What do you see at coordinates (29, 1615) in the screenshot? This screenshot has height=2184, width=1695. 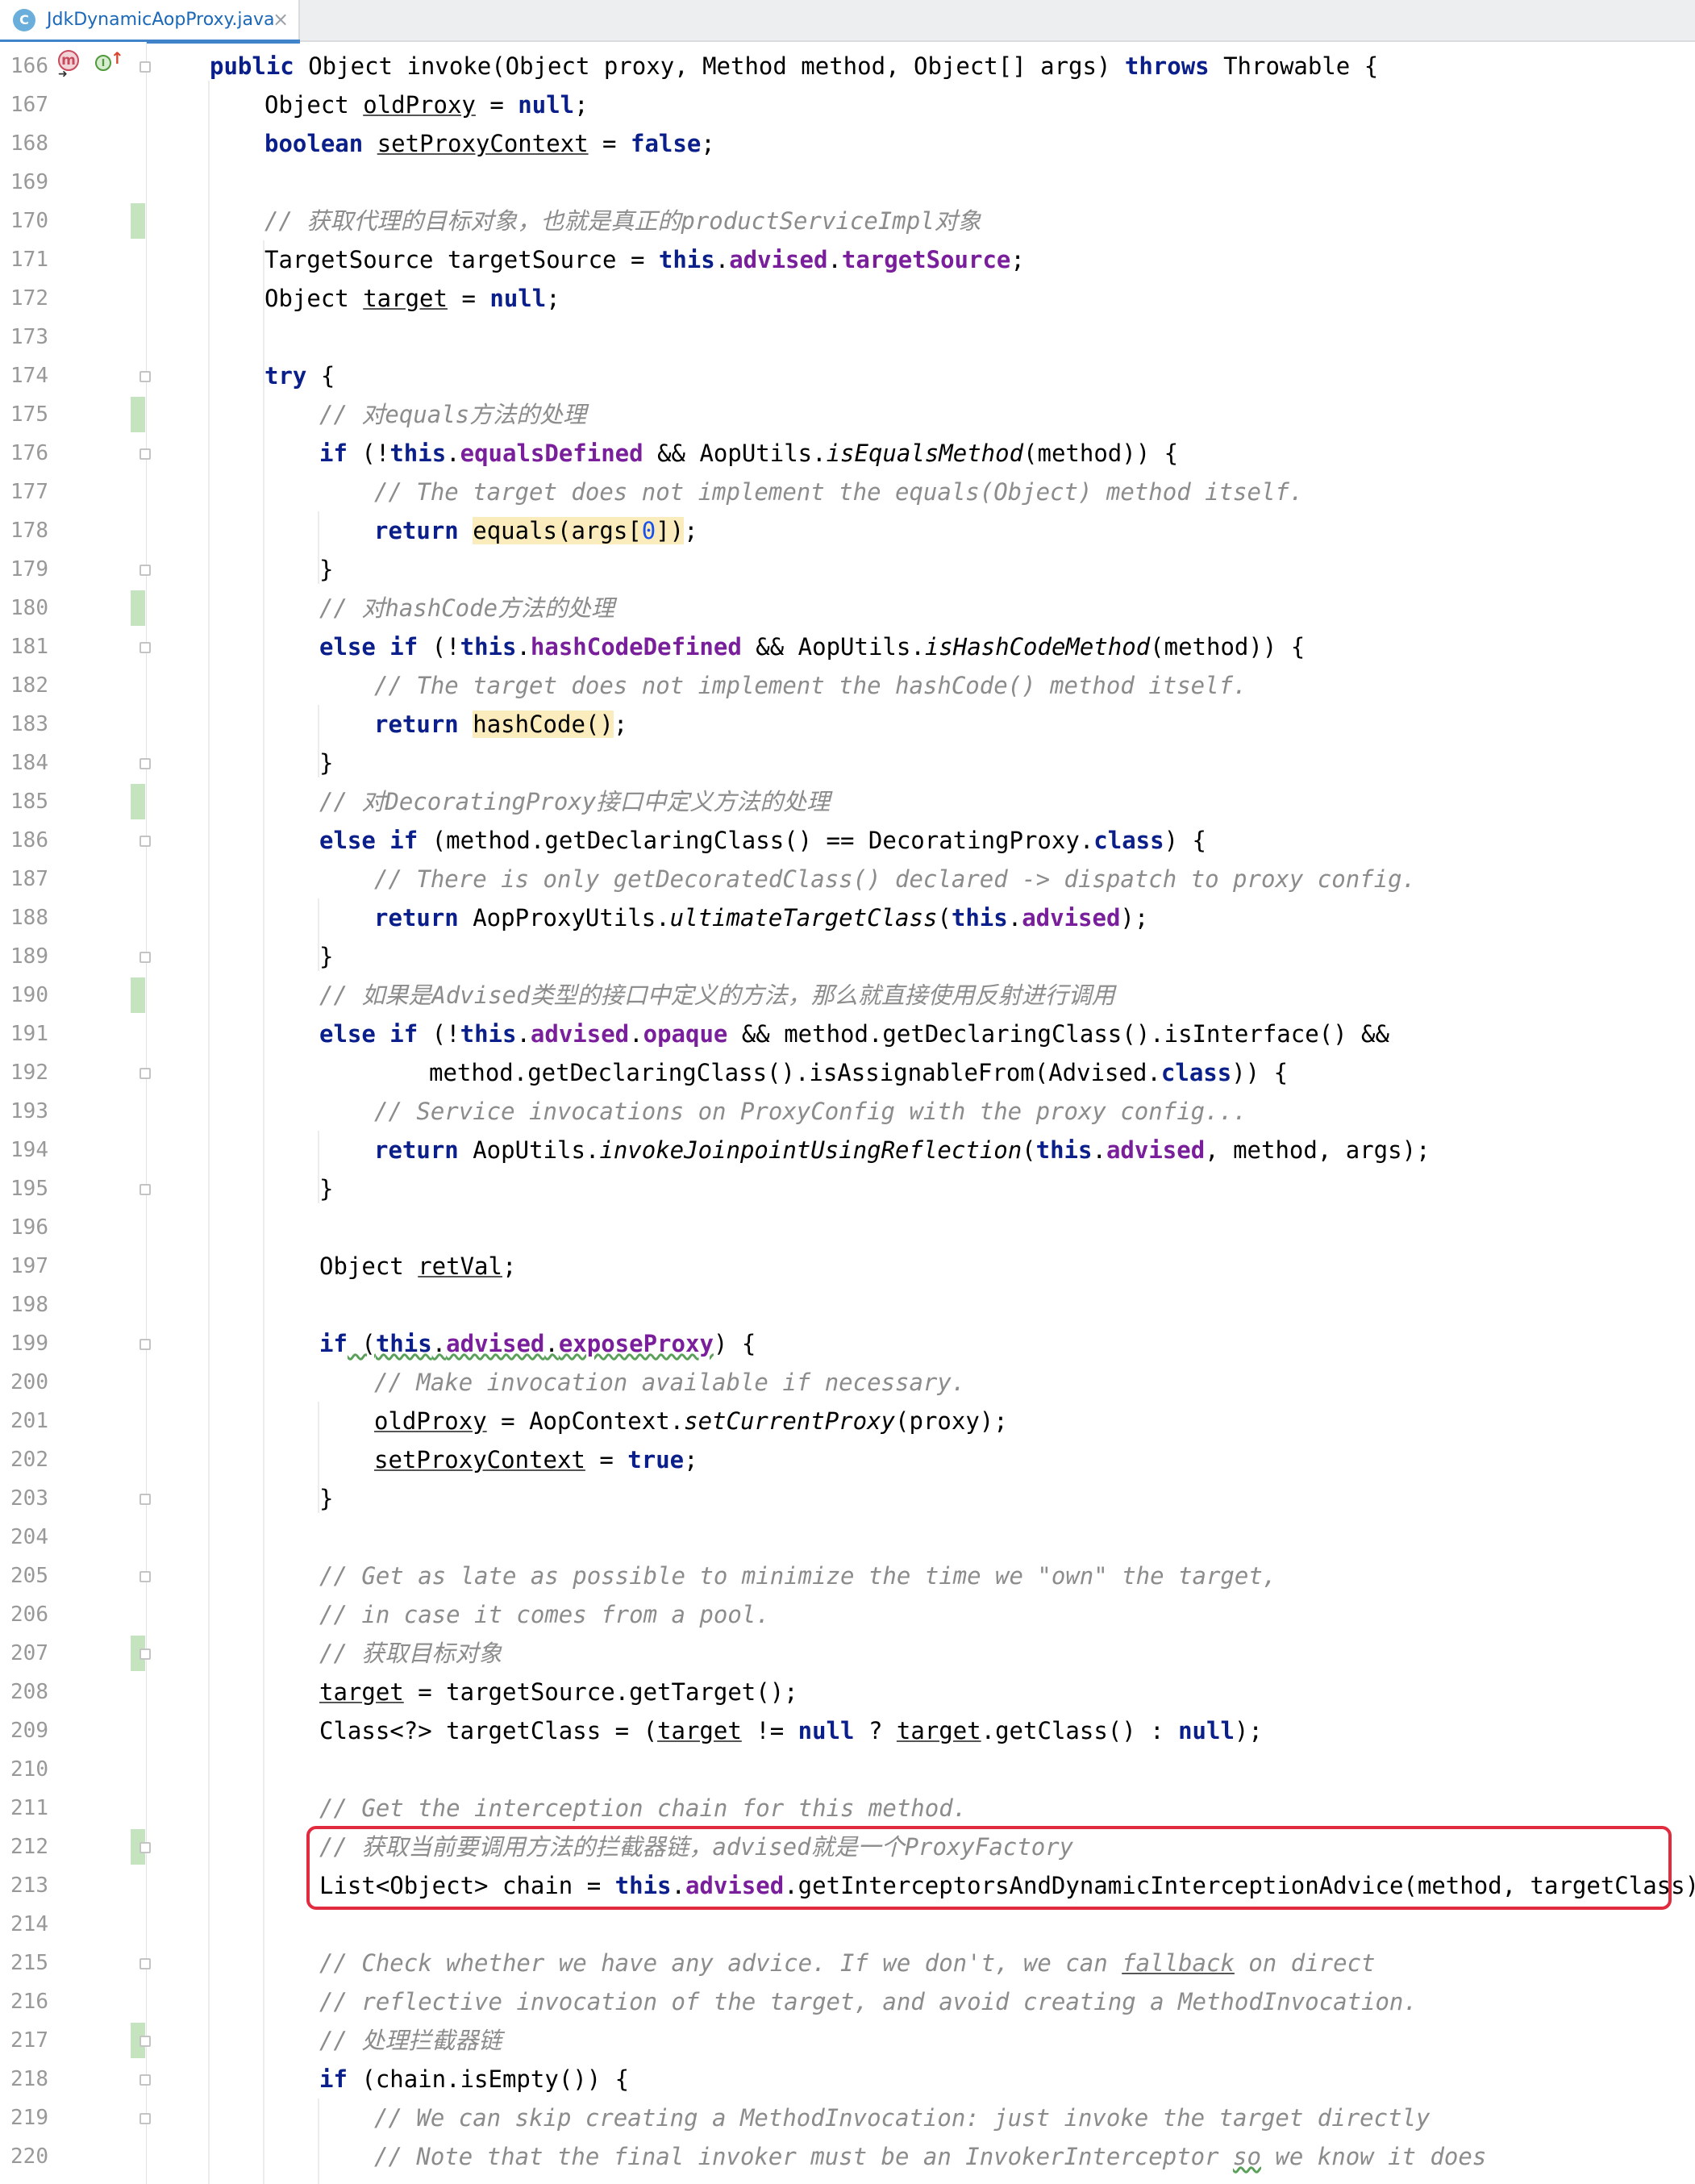 I see `line-number: 206` at bounding box center [29, 1615].